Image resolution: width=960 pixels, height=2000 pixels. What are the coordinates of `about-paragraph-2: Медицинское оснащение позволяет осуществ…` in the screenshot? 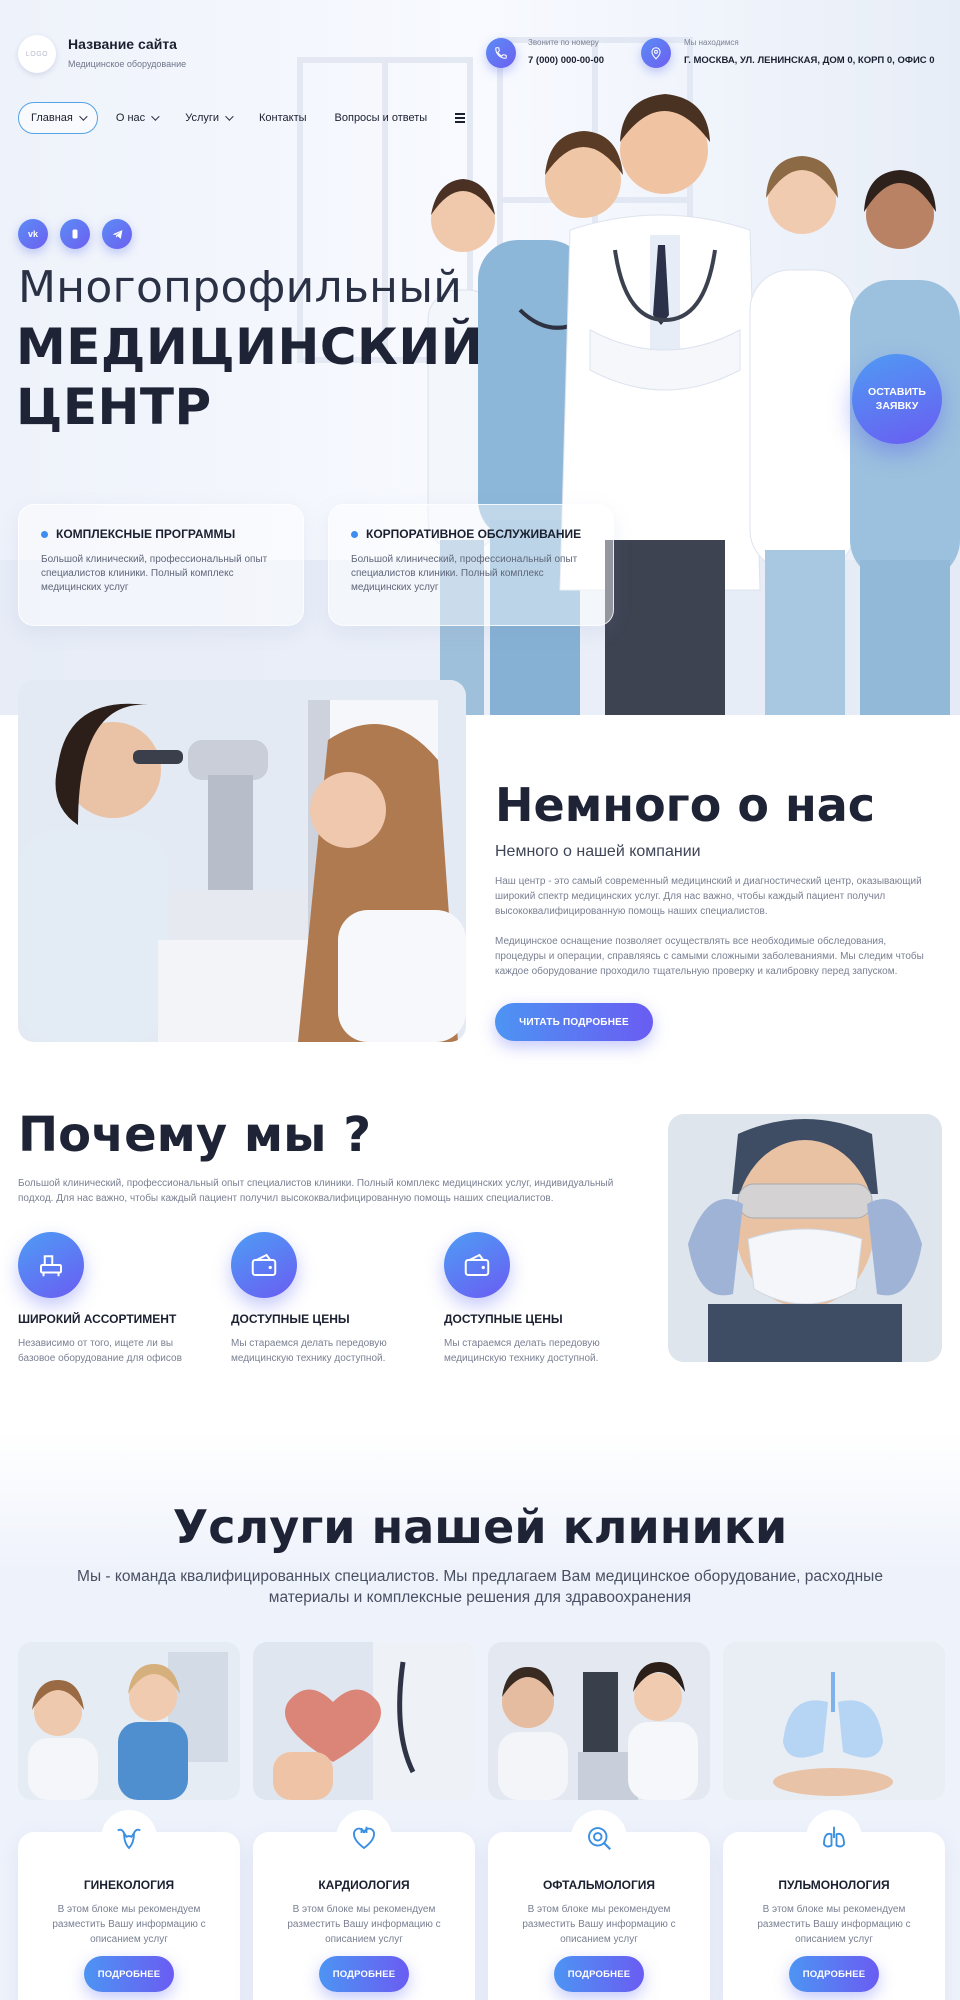 It's located at (709, 956).